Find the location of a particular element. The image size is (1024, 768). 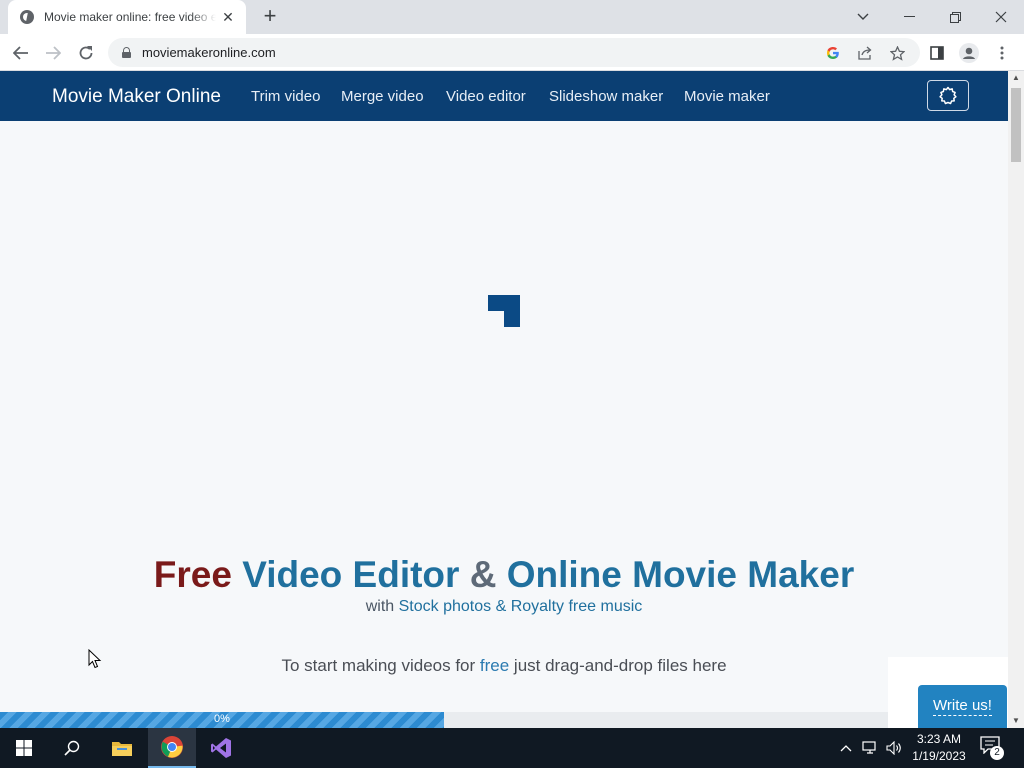

tab-close-icon: ✕ is located at coordinates (228, 17).